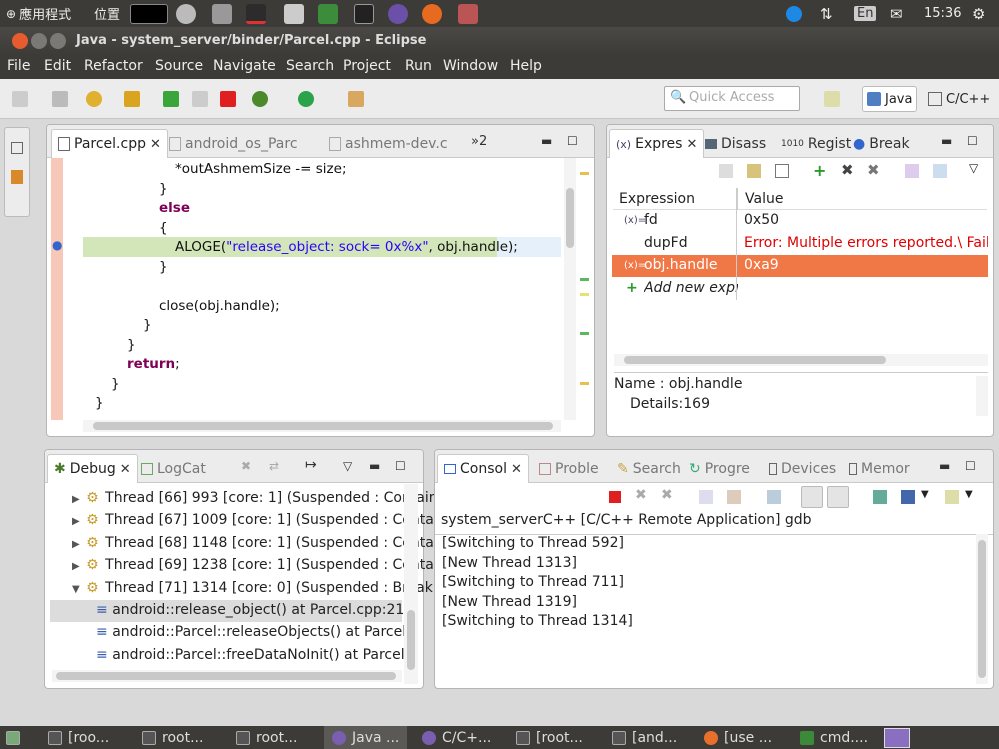  What do you see at coordinates (812, 497) in the screenshot?
I see `show-console-stdout-icon` at bounding box center [812, 497].